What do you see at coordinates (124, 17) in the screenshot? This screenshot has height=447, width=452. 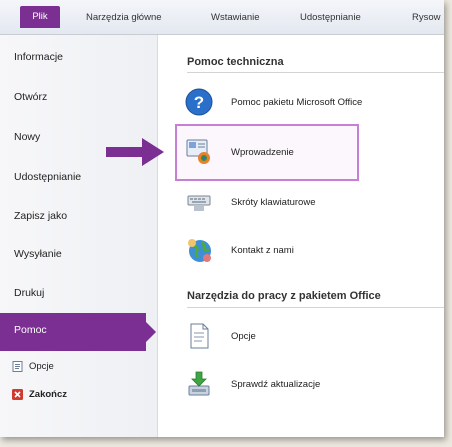 I see `tab-home: Narzędzia główne` at bounding box center [124, 17].